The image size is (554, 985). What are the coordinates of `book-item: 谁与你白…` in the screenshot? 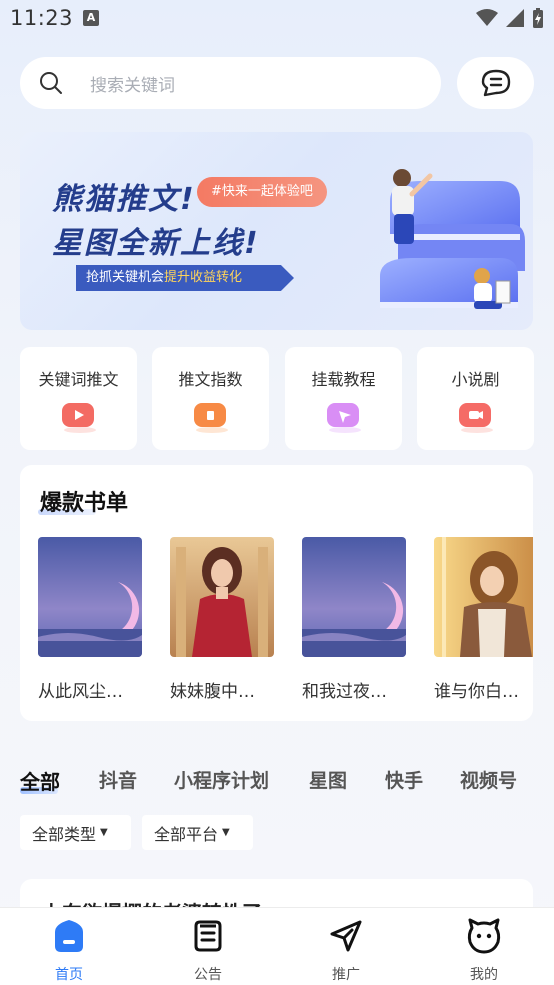 It's located at (483, 619).